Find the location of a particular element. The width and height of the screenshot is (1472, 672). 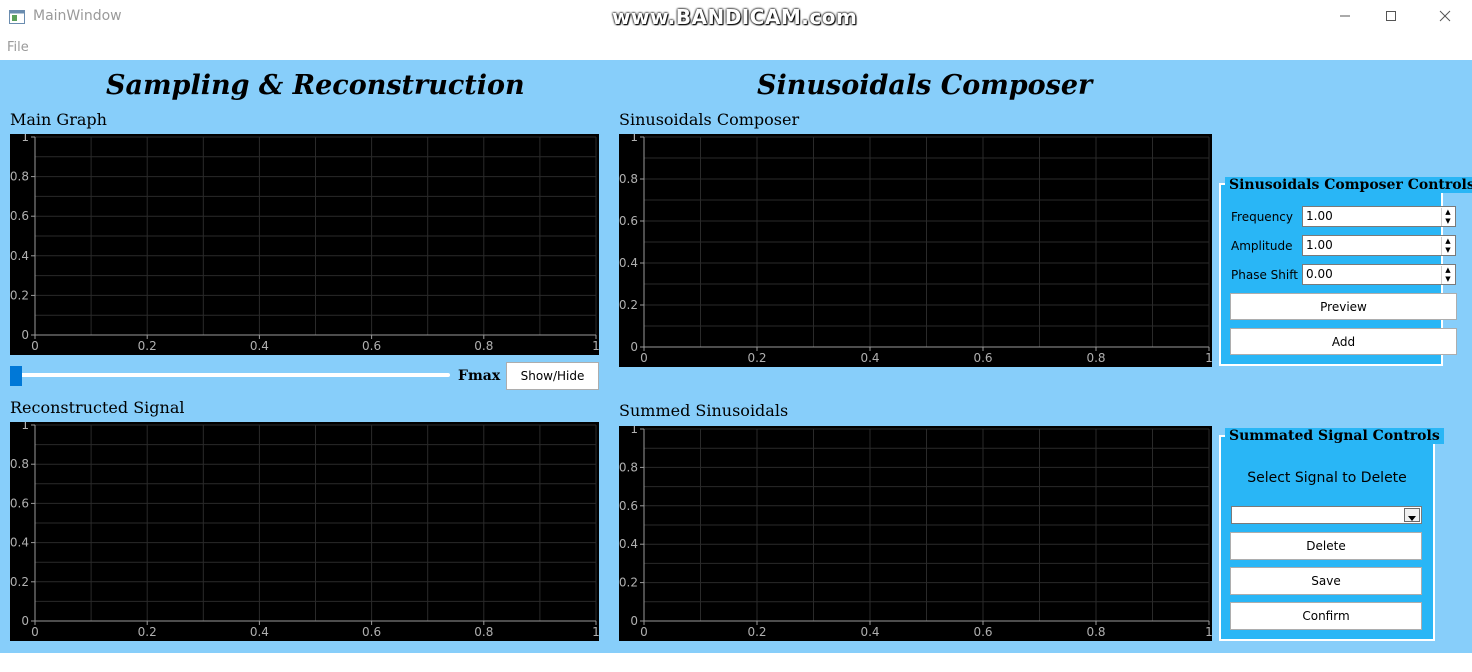

frequency-spinbox: 1.00 ▲ ▼ is located at coordinates (1379, 216).